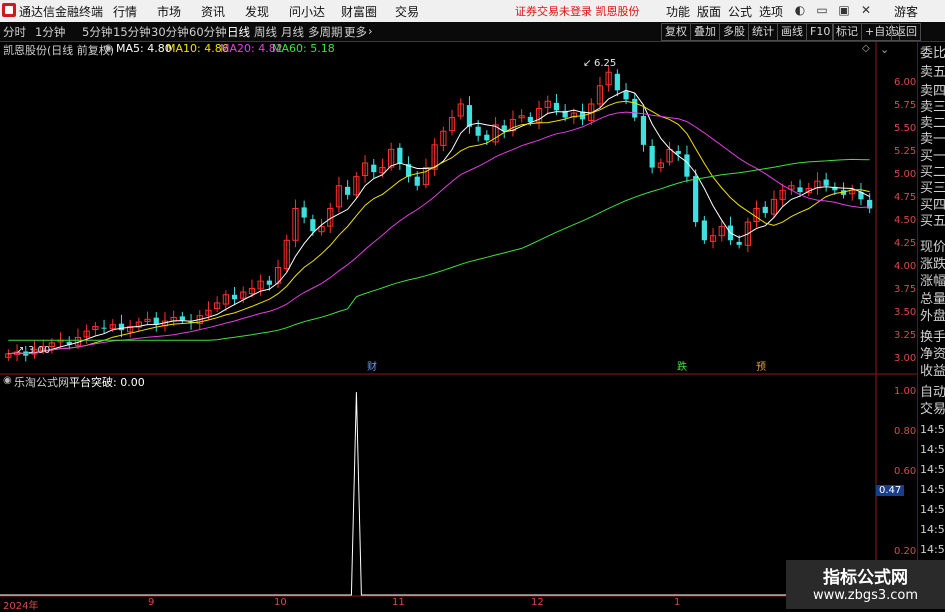 The height and width of the screenshot is (612, 945). What do you see at coordinates (61, 12) in the screenshot?
I see `app-name: 通达信金融终端` at bounding box center [61, 12].